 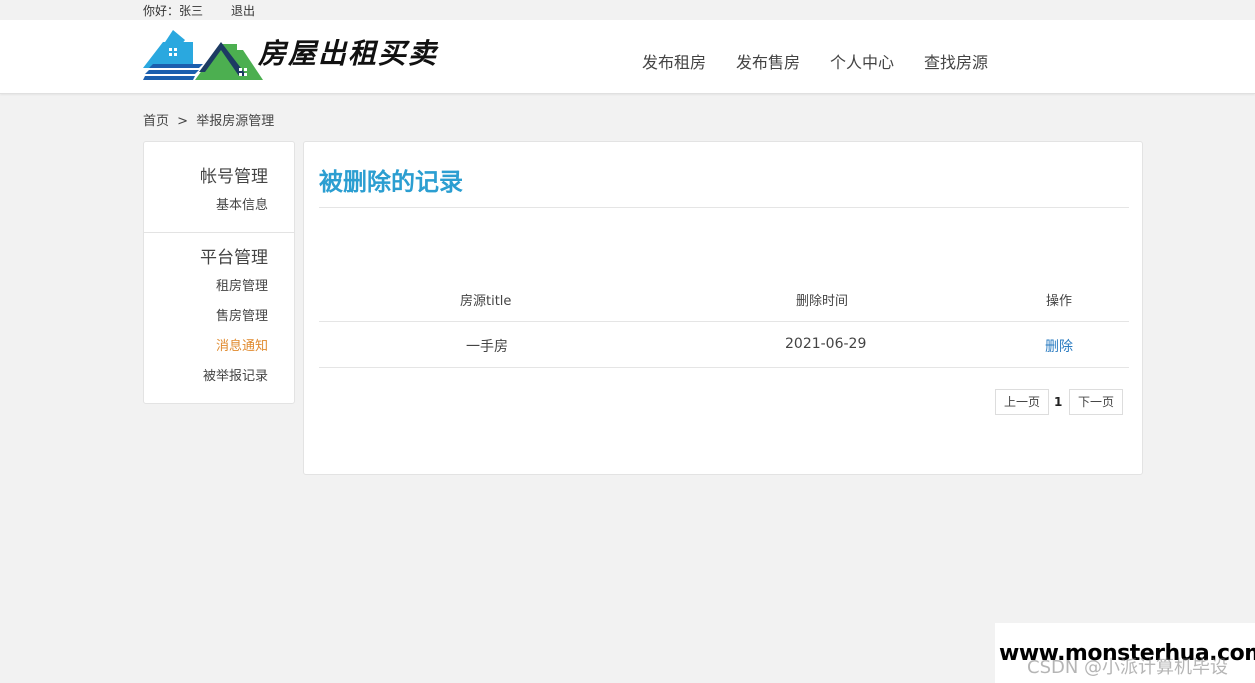 What do you see at coordinates (173, 11) in the screenshot?
I see `greeting-text: 你好：张三` at bounding box center [173, 11].